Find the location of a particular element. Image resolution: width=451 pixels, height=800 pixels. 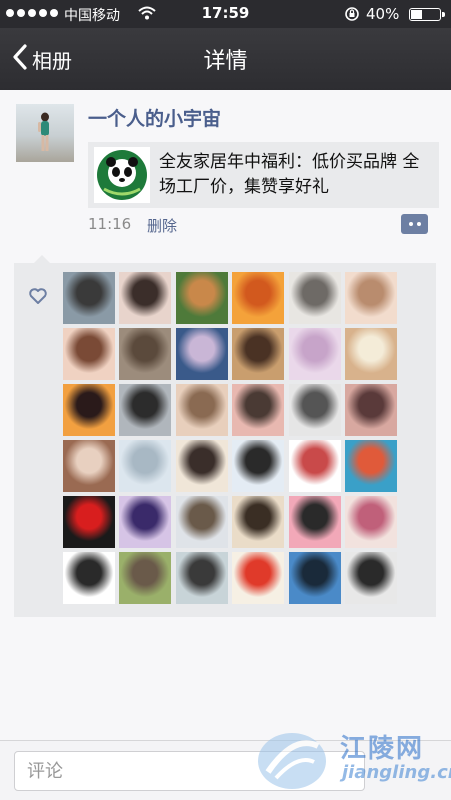

author-name: 一个人的小宇宙 is located at coordinates (154, 117).